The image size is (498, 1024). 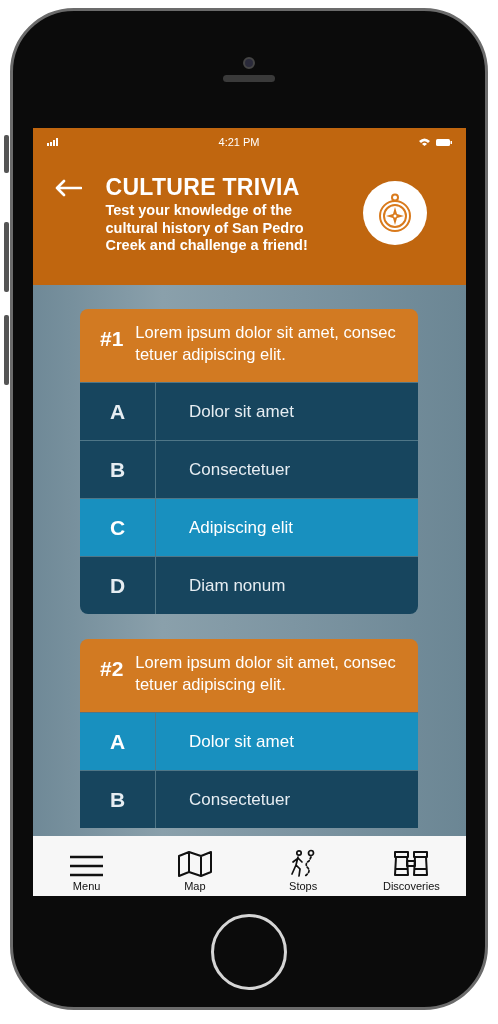 What do you see at coordinates (249, 585) in the screenshot?
I see `answer-option: D Diam nonum` at bounding box center [249, 585].